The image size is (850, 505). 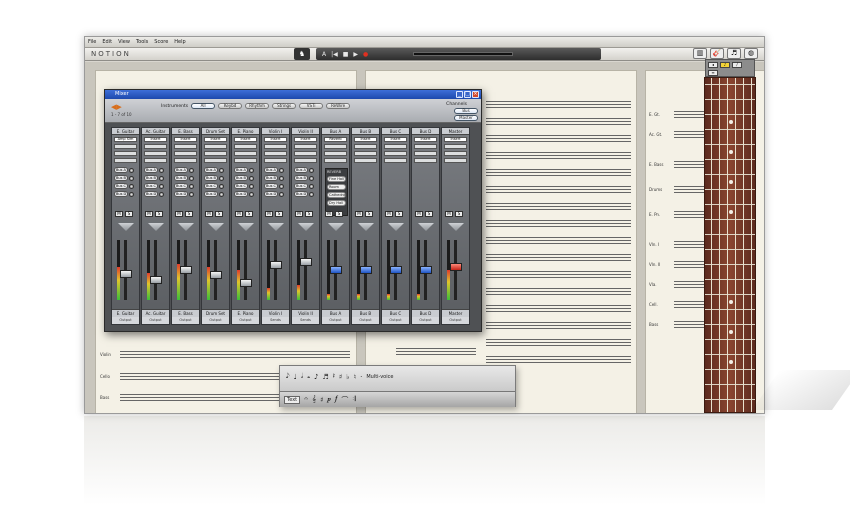 I want to click on palette-note-tool: 𝄽, so click(x=334, y=376).